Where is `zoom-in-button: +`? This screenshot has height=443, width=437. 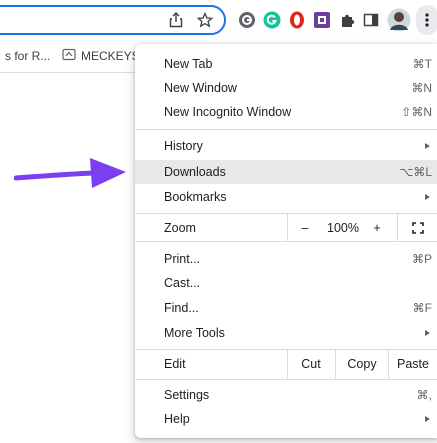 zoom-in-button: + is located at coordinates (377, 228).